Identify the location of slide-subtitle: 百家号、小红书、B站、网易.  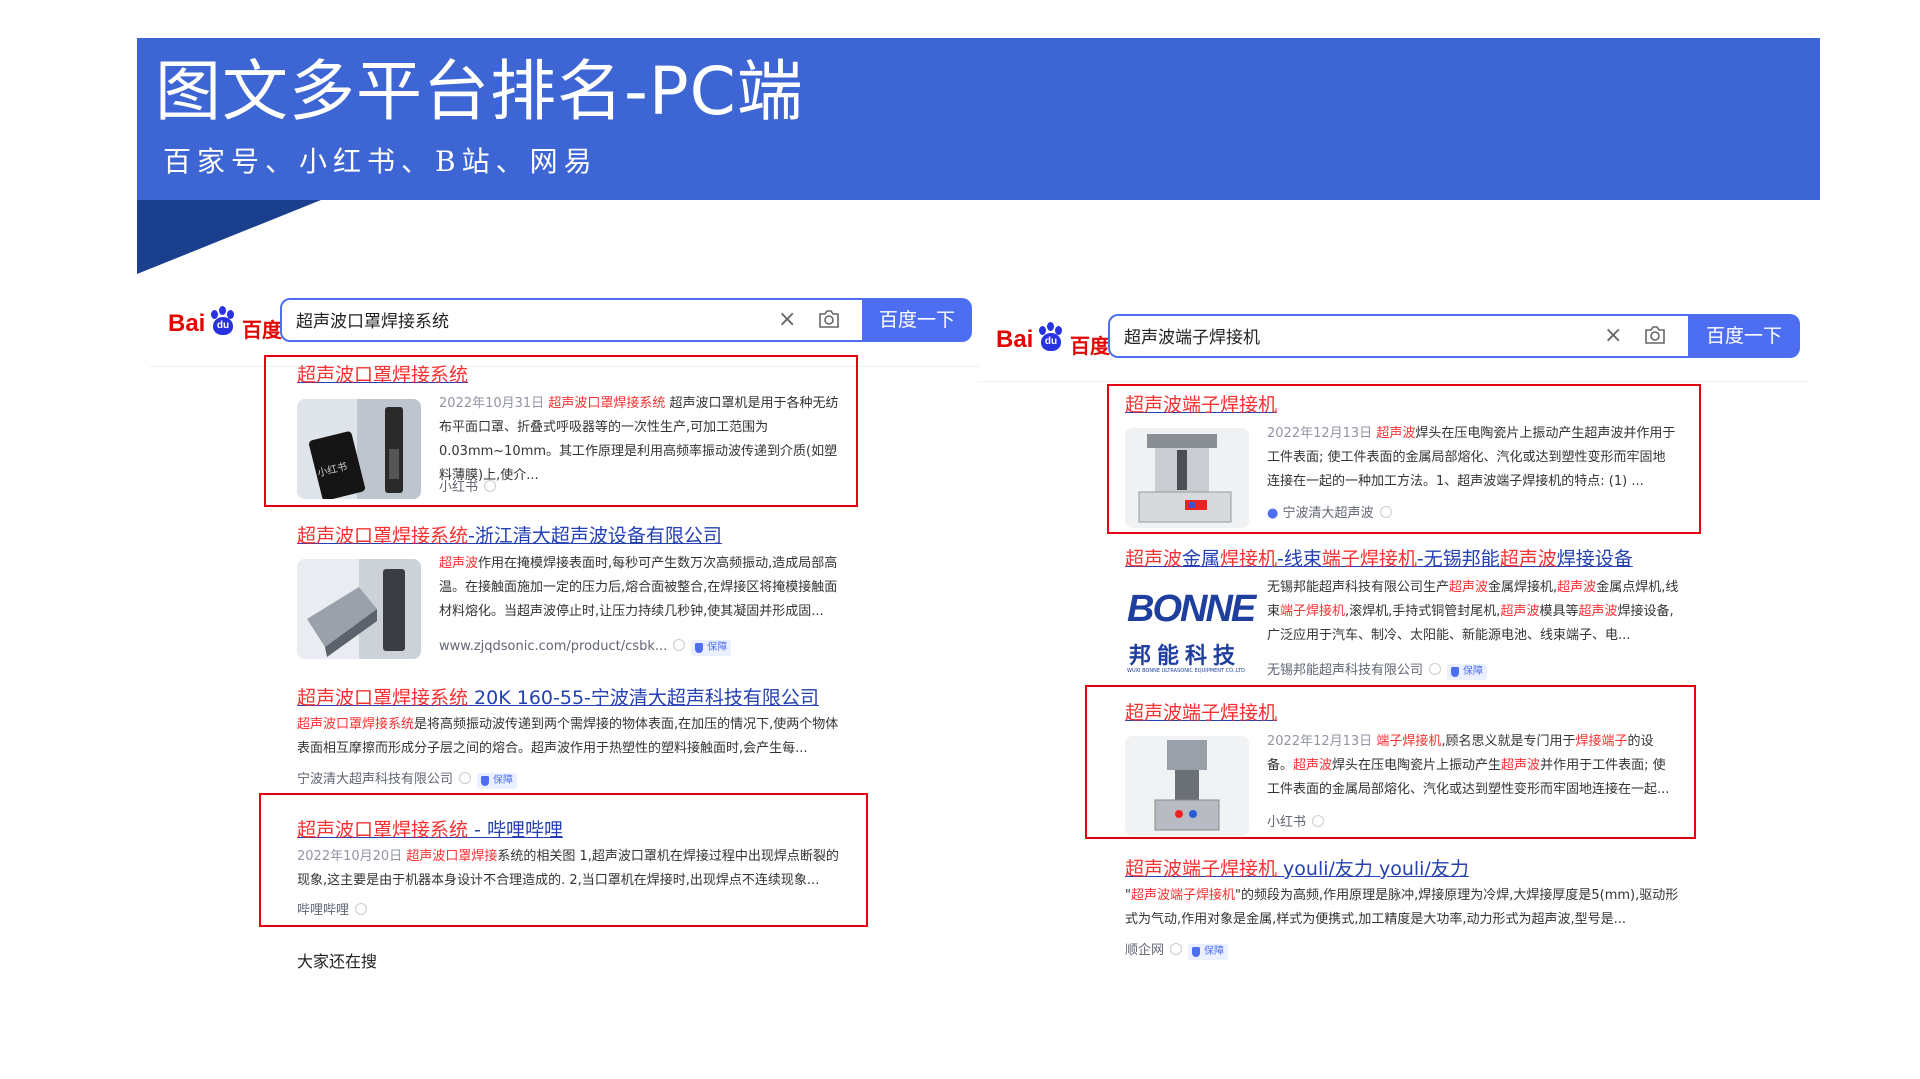
(380, 161).